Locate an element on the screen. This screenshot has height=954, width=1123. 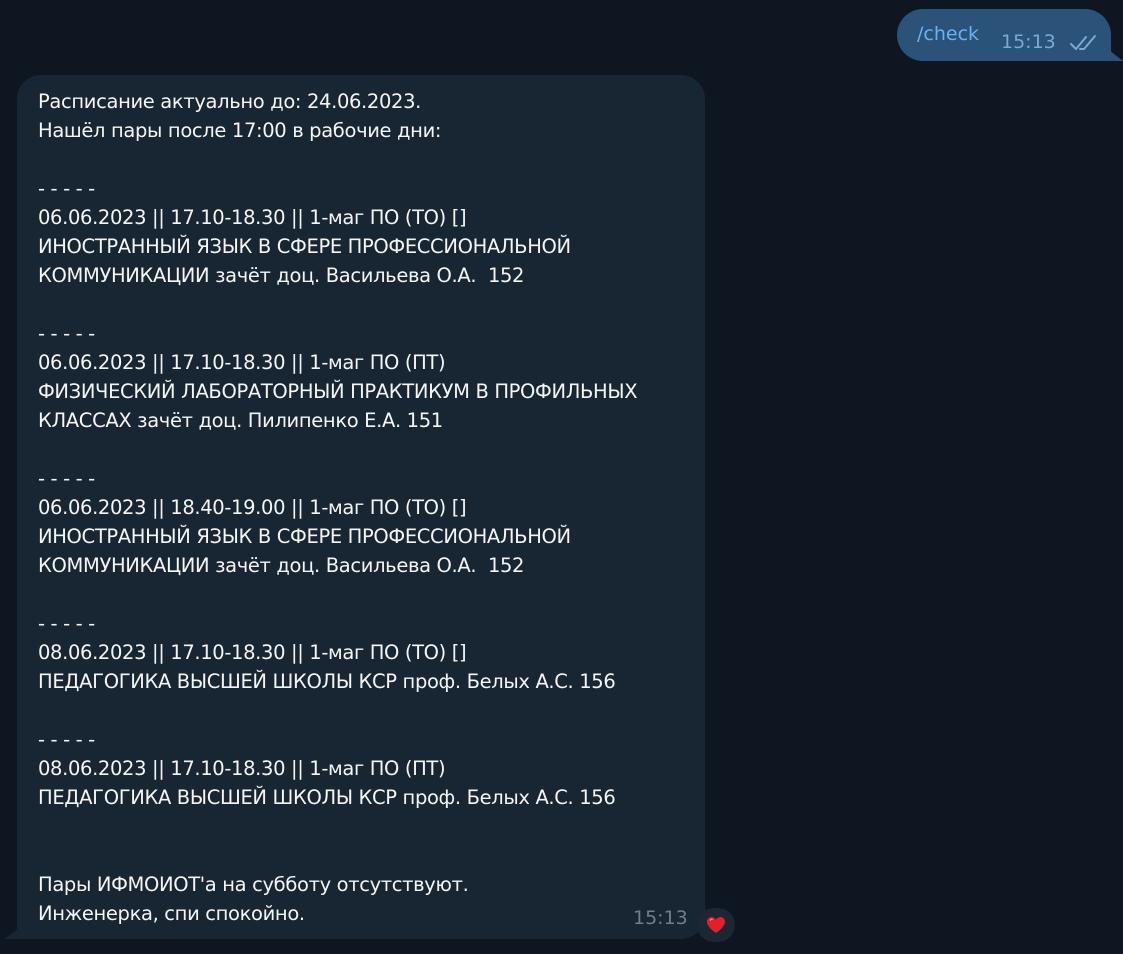
double-check-icon is located at coordinates (1083, 42).